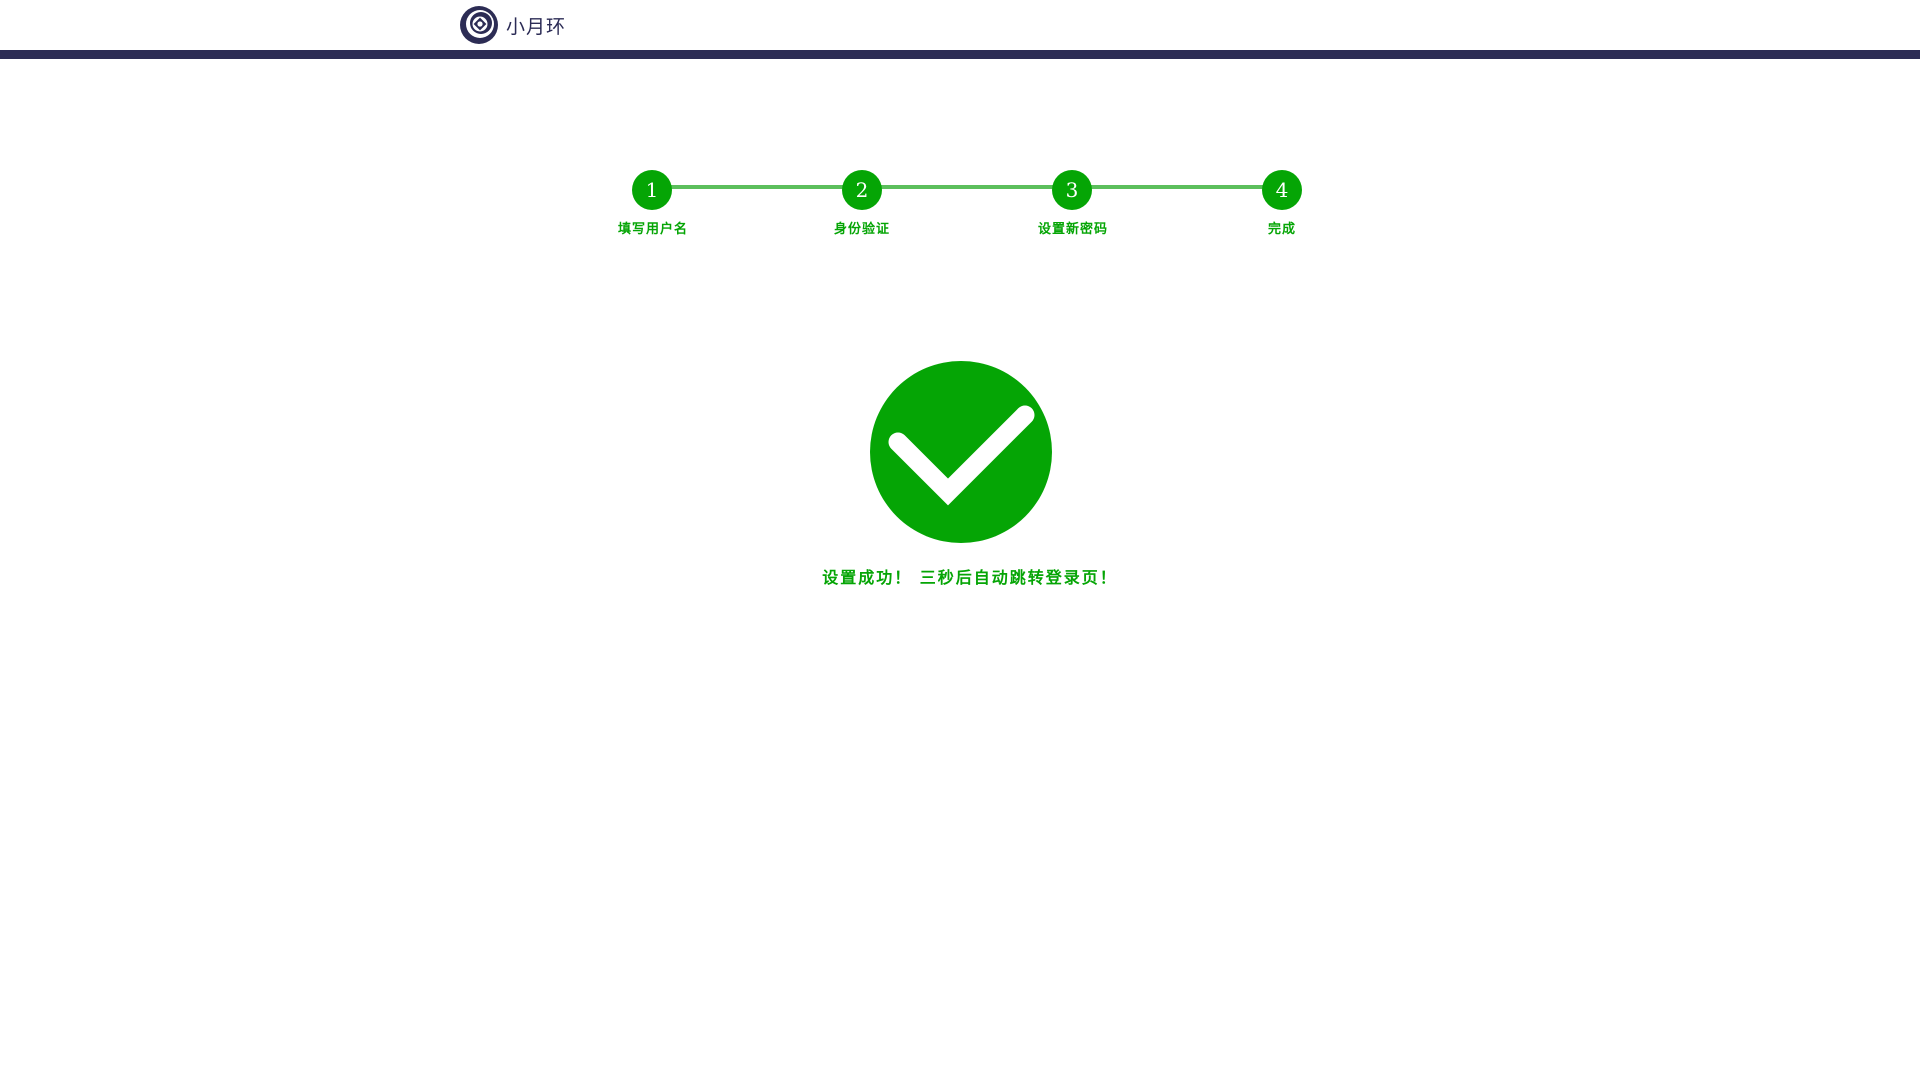 The image size is (1920, 1080). Describe the element at coordinates (970, 577) in the screenshot. I see `success-message: 设置成功！ 三秒后自动跳转登录页！` at that location.